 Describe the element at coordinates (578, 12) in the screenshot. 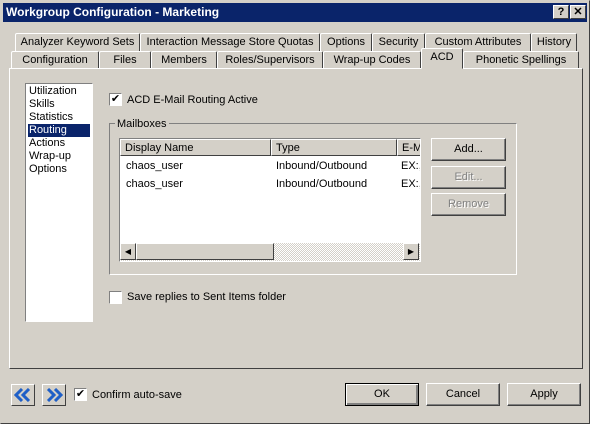

I see `close-button: ✕` at that location.